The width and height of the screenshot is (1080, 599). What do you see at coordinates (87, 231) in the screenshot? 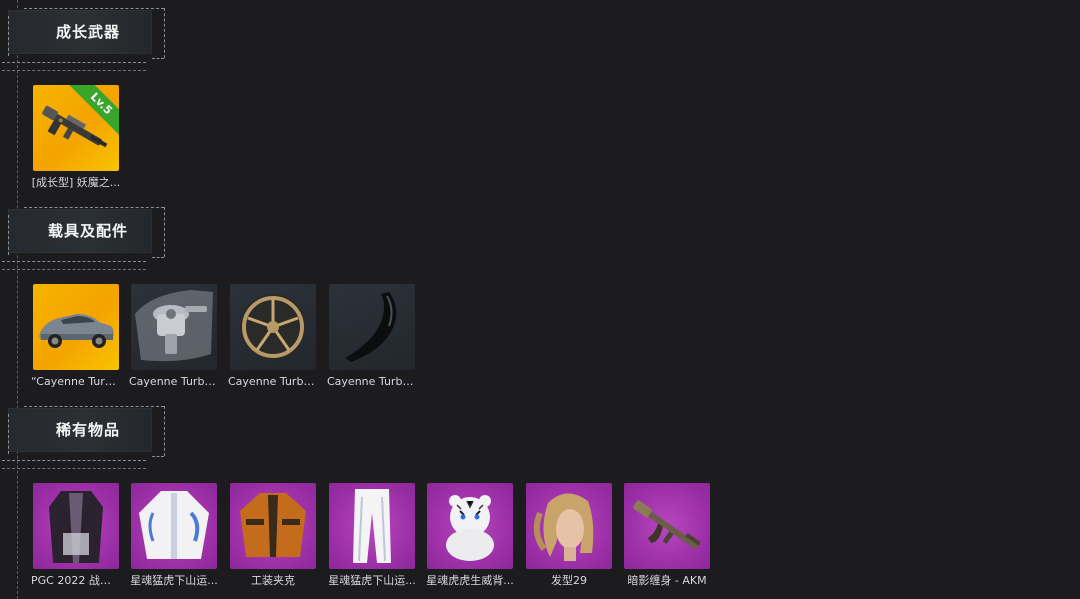
I see `section-title: 载具及配件` at bounding box center [87, 231].